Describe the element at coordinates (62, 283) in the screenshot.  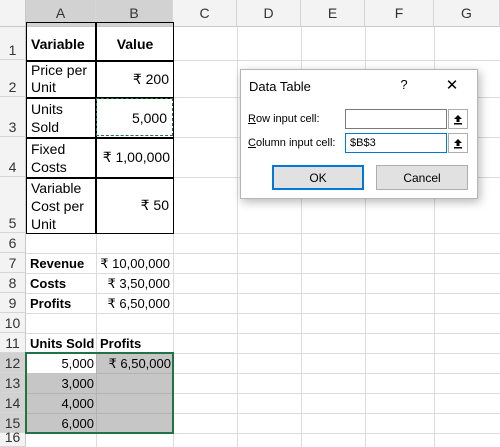
I see `costs-label-cell: Costs` at that location.